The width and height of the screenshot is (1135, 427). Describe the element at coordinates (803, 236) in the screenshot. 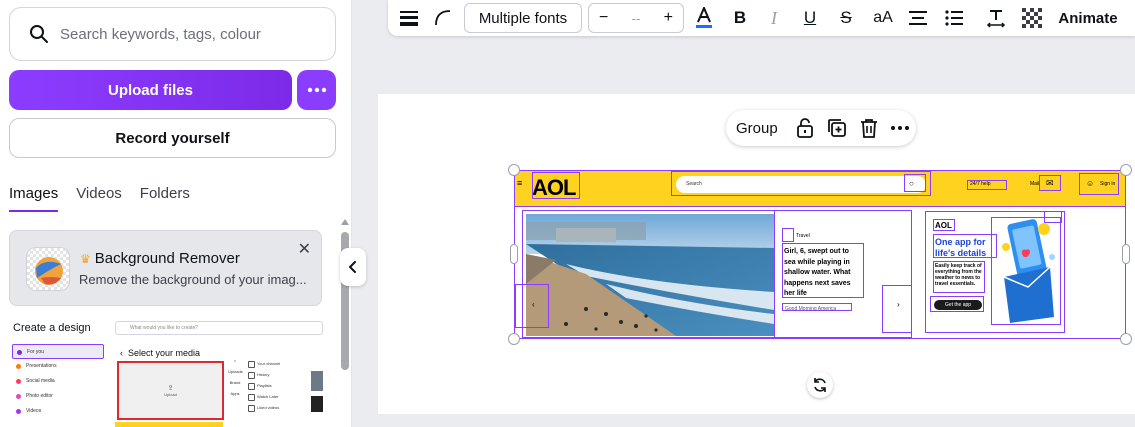

I see `story-tag: Travel` at that location.